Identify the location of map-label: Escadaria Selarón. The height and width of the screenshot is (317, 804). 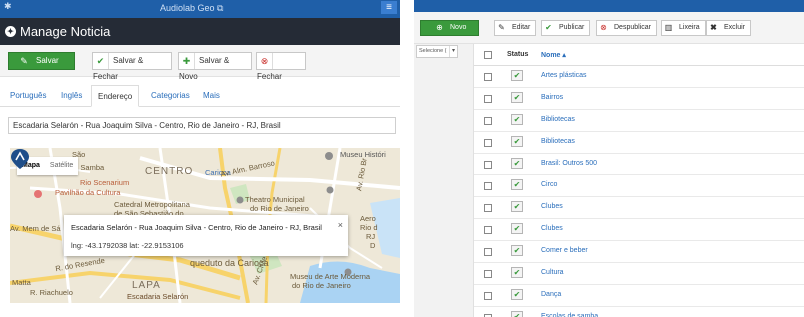
(158, 296).